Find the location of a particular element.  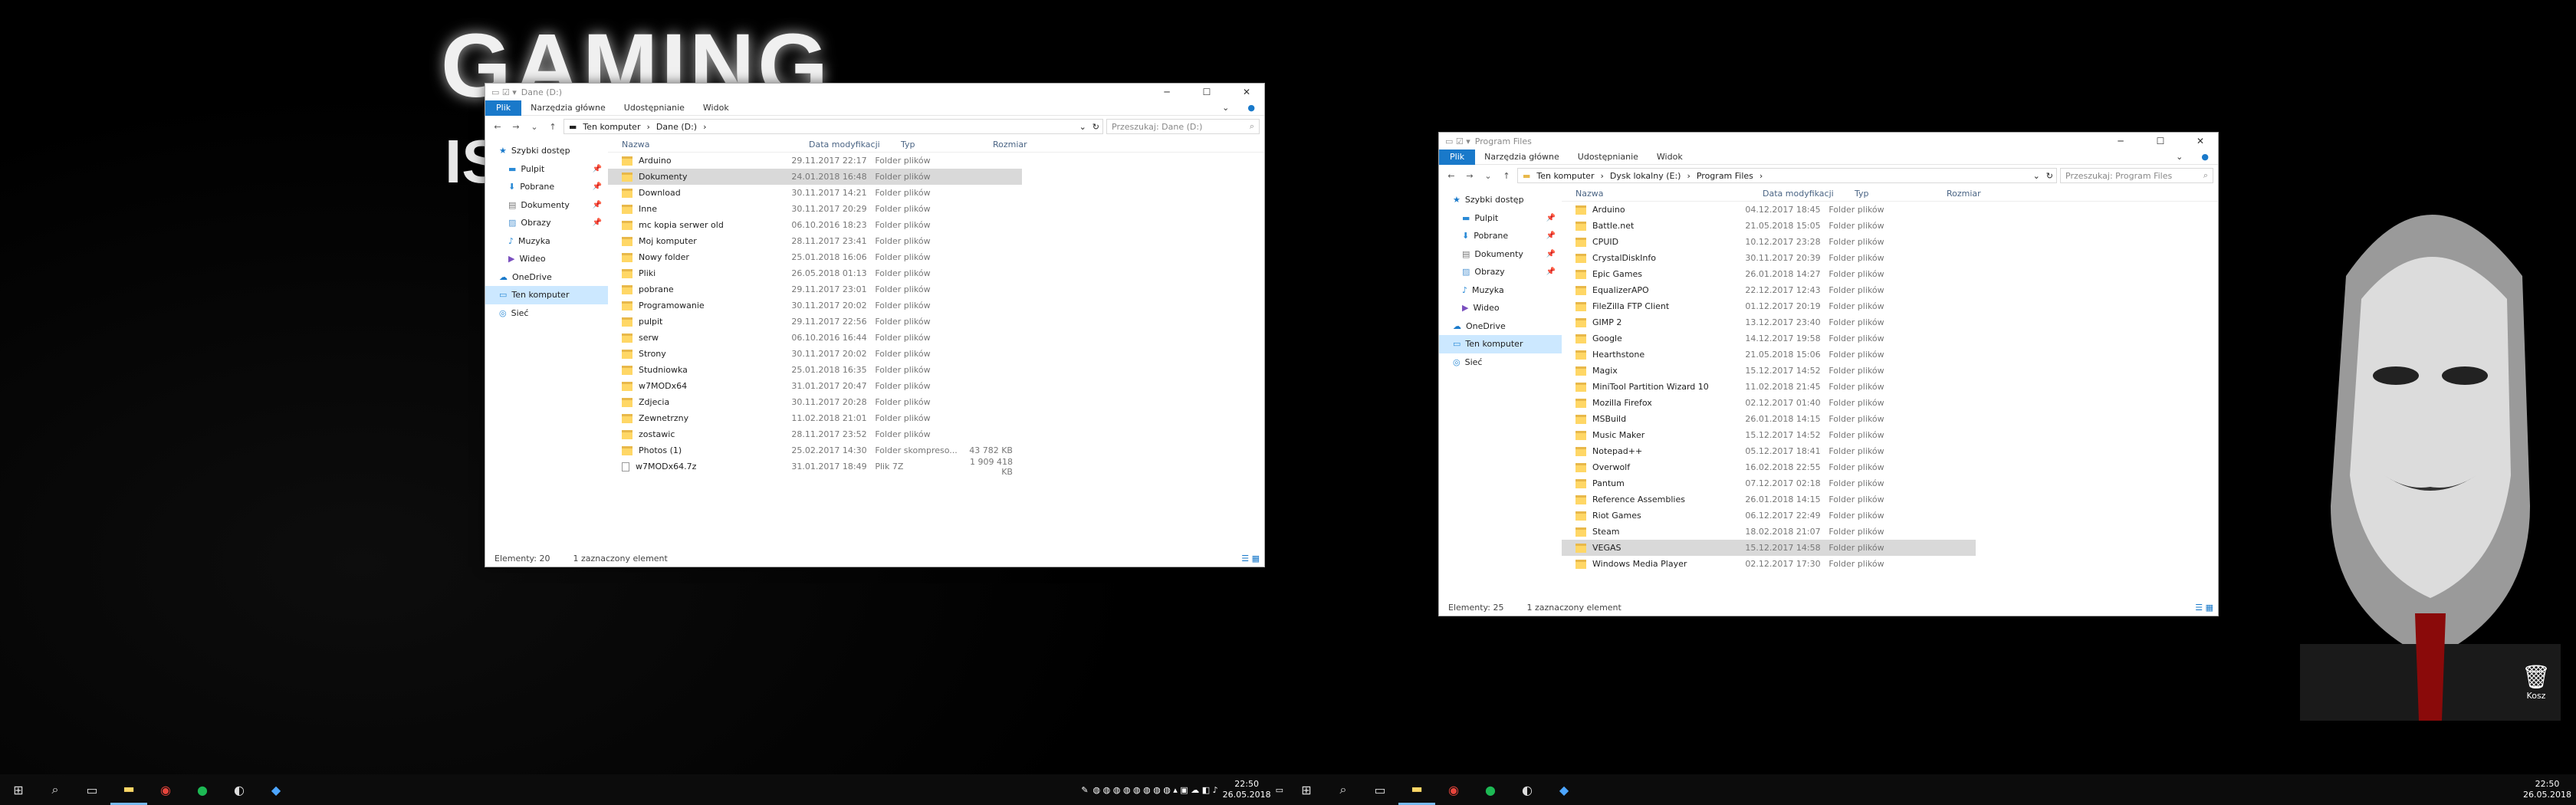

sidebar-item: ▨ Obrazy 📌 is located at coordinates (546, 223).